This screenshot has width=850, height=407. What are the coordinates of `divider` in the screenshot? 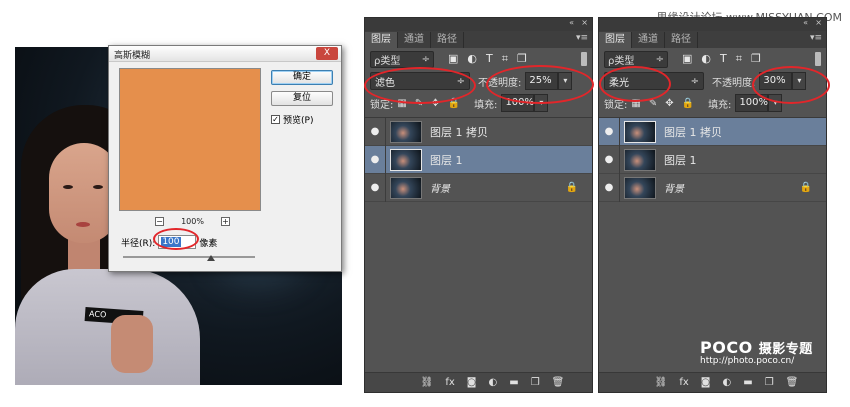 It's located at (385, 187).